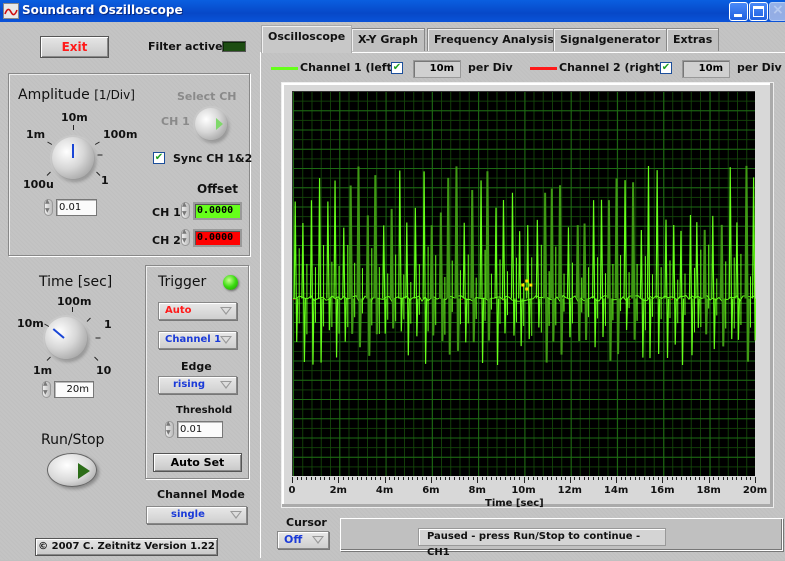 The image size is (785, 561). What do you see at coordinates (73, 151) in the screenshot?
I see `amplitude-knob-pointer` at bounding box center [73, 151].